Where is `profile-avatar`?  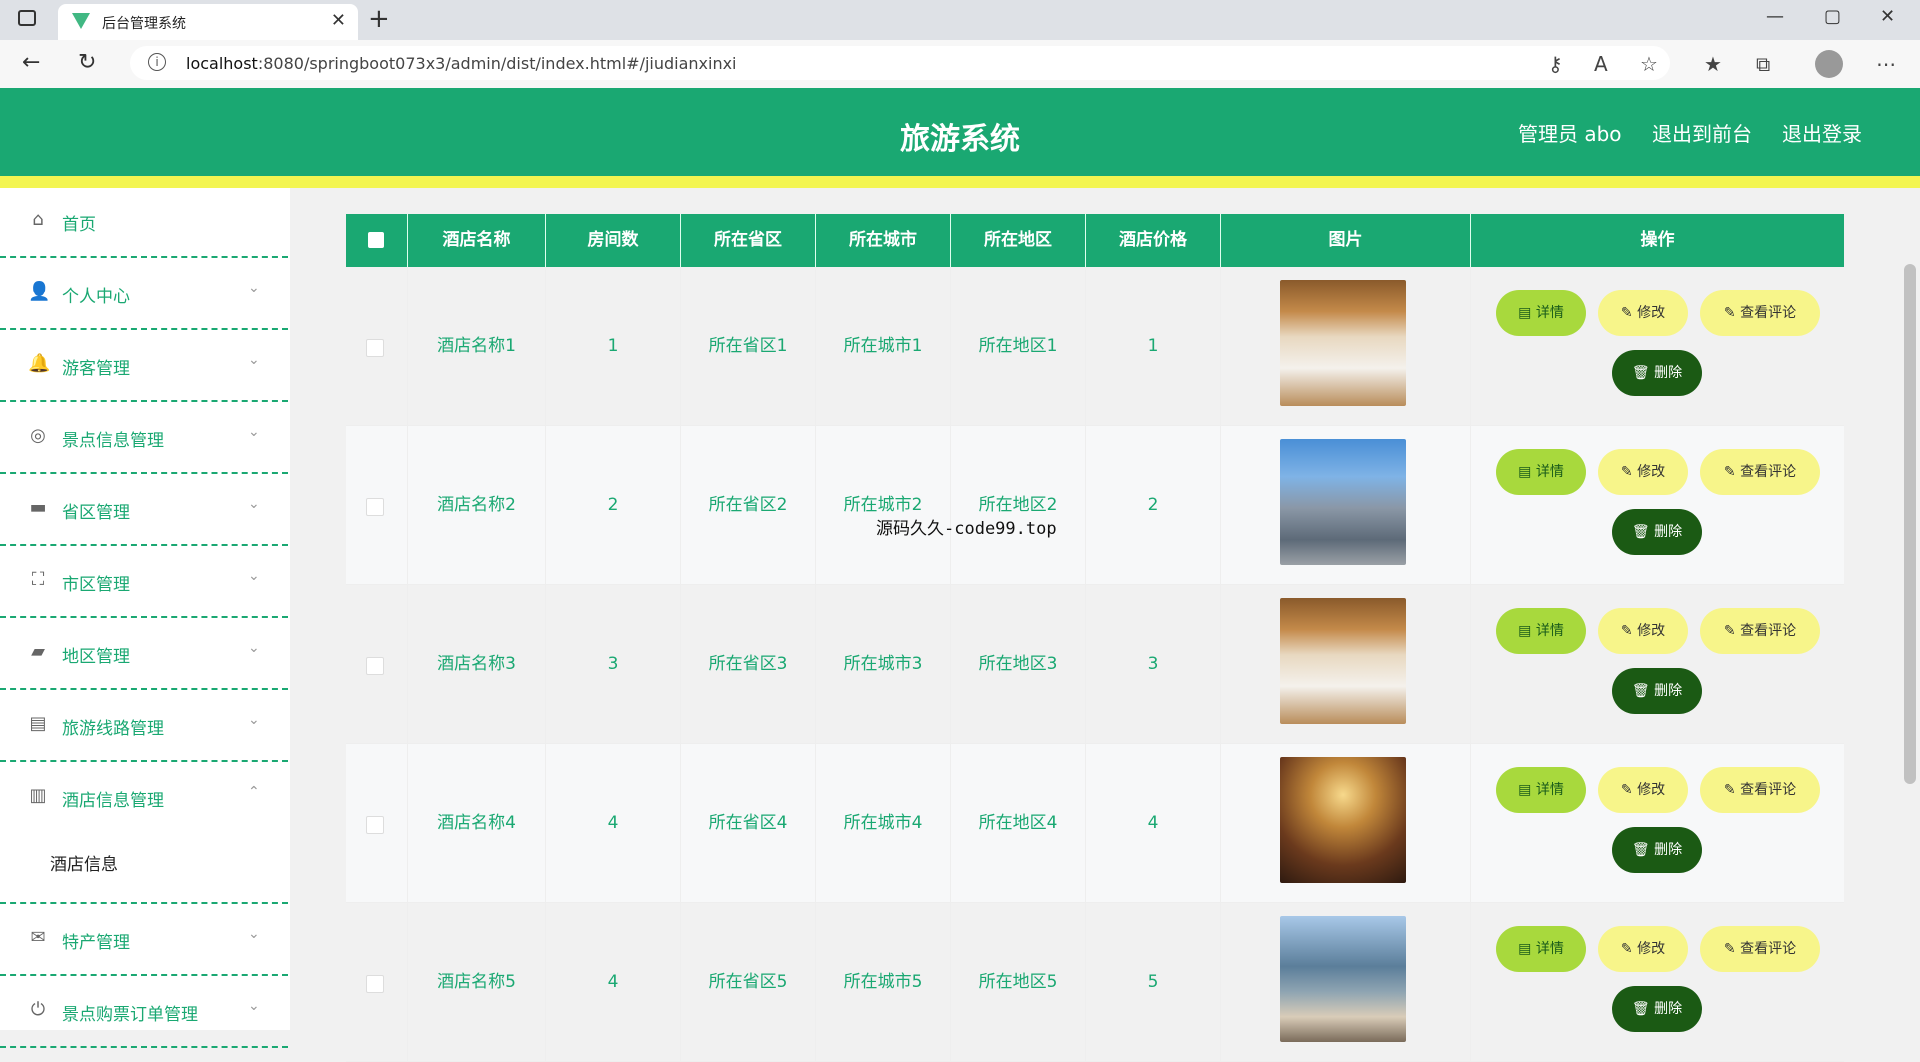 profile-avatar is located at coordinates (1829, 64).